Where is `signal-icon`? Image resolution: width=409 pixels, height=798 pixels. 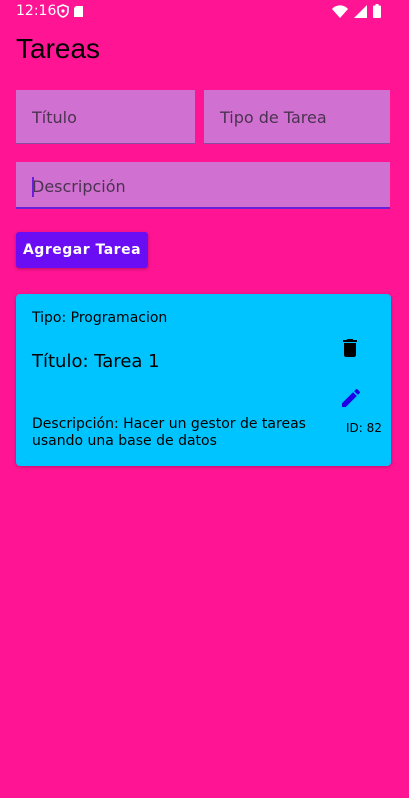 signal-icon is located at coordinates (360, 11).